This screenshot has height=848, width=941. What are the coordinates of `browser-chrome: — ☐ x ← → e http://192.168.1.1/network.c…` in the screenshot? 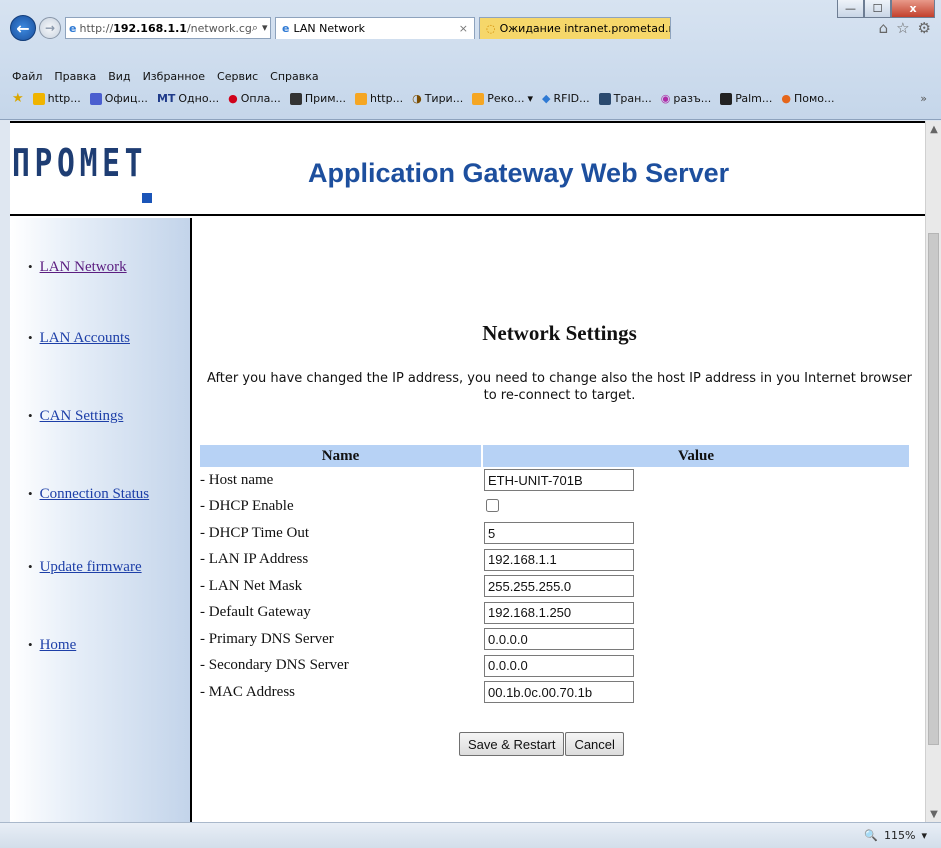 It's located at (470, 60).